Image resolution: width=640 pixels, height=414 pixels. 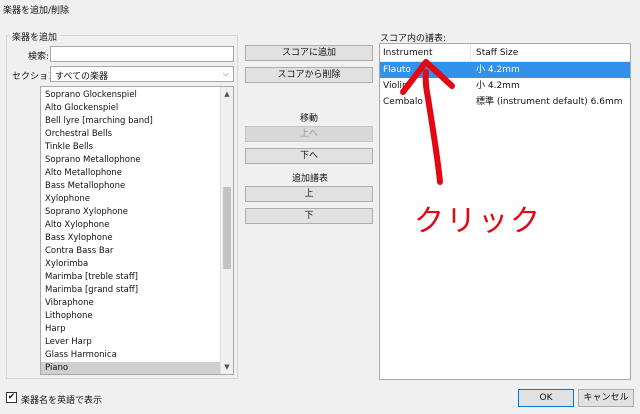 What do you see at coordinates (549, 102) in the screenshot?
I see `staff-size-cell: 標準 (instrument default) 6.6mm` at bounding box center [549, 102].